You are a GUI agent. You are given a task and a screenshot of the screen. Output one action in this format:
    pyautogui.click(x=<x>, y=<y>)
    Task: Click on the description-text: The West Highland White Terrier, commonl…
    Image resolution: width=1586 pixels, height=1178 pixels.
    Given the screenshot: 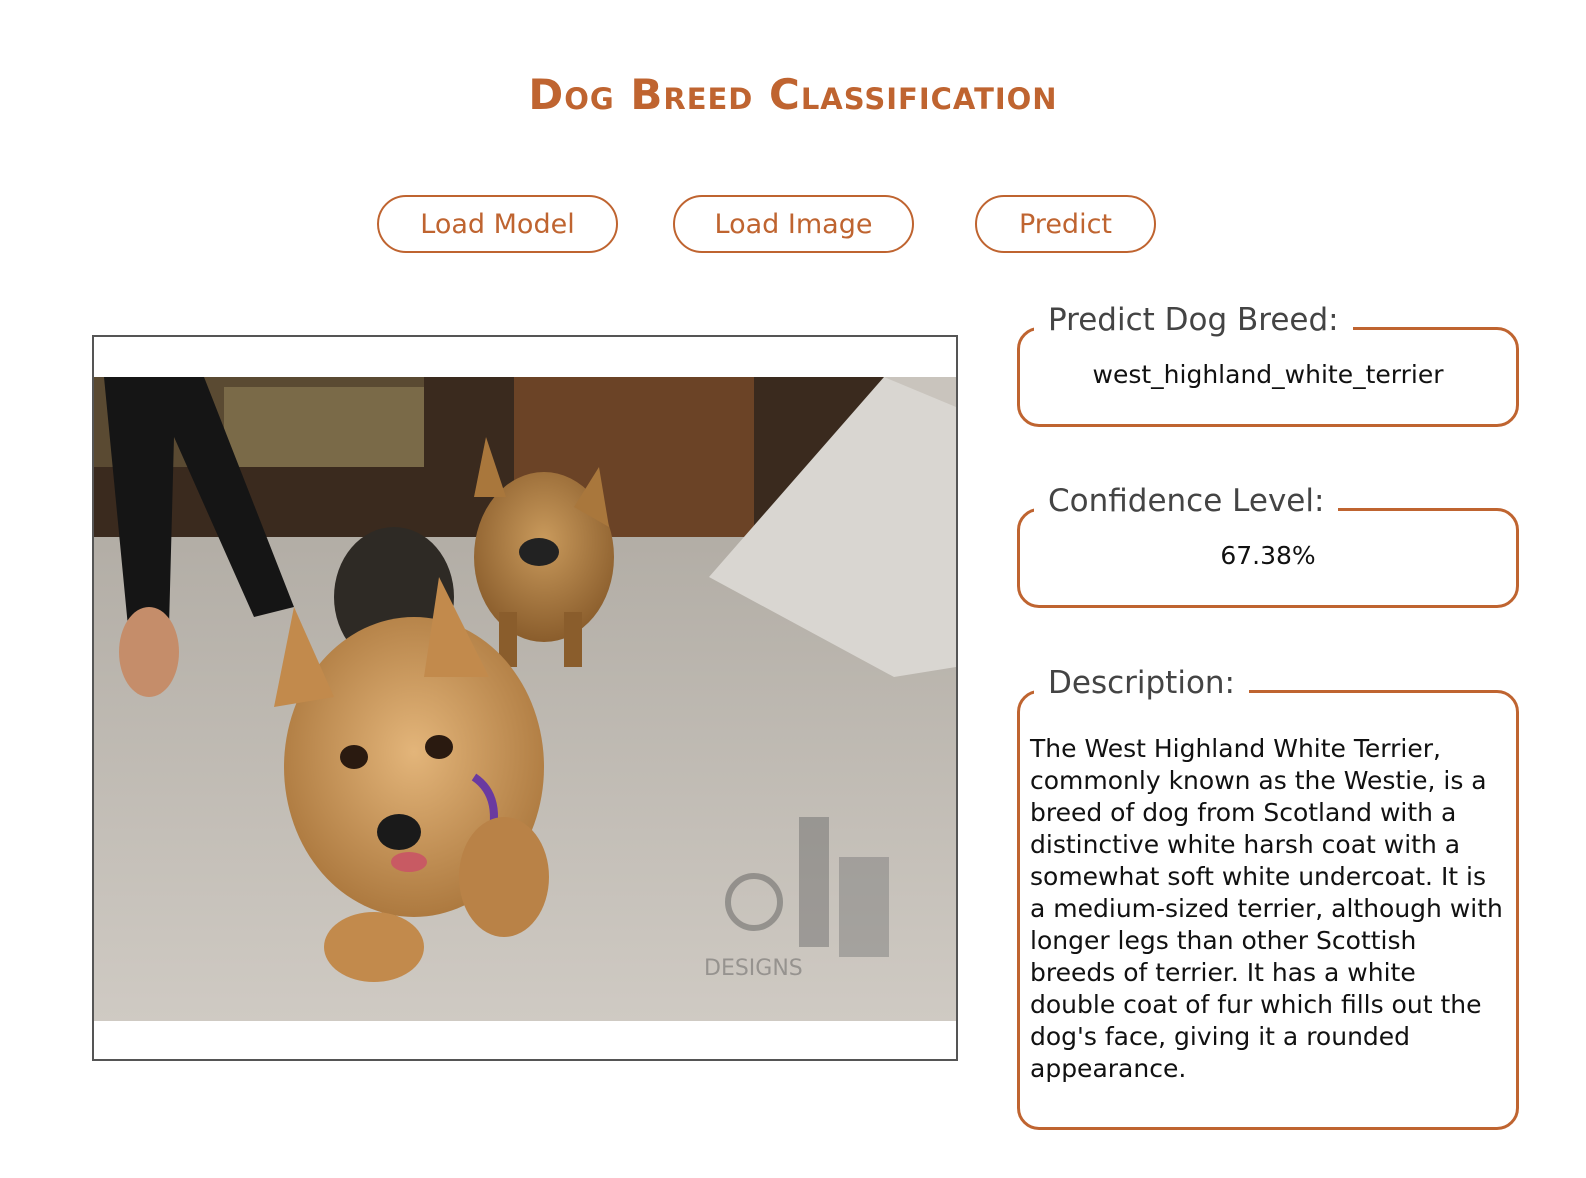 What is the action you would take?
    pyautogui.click(x=1266, y=908)
    